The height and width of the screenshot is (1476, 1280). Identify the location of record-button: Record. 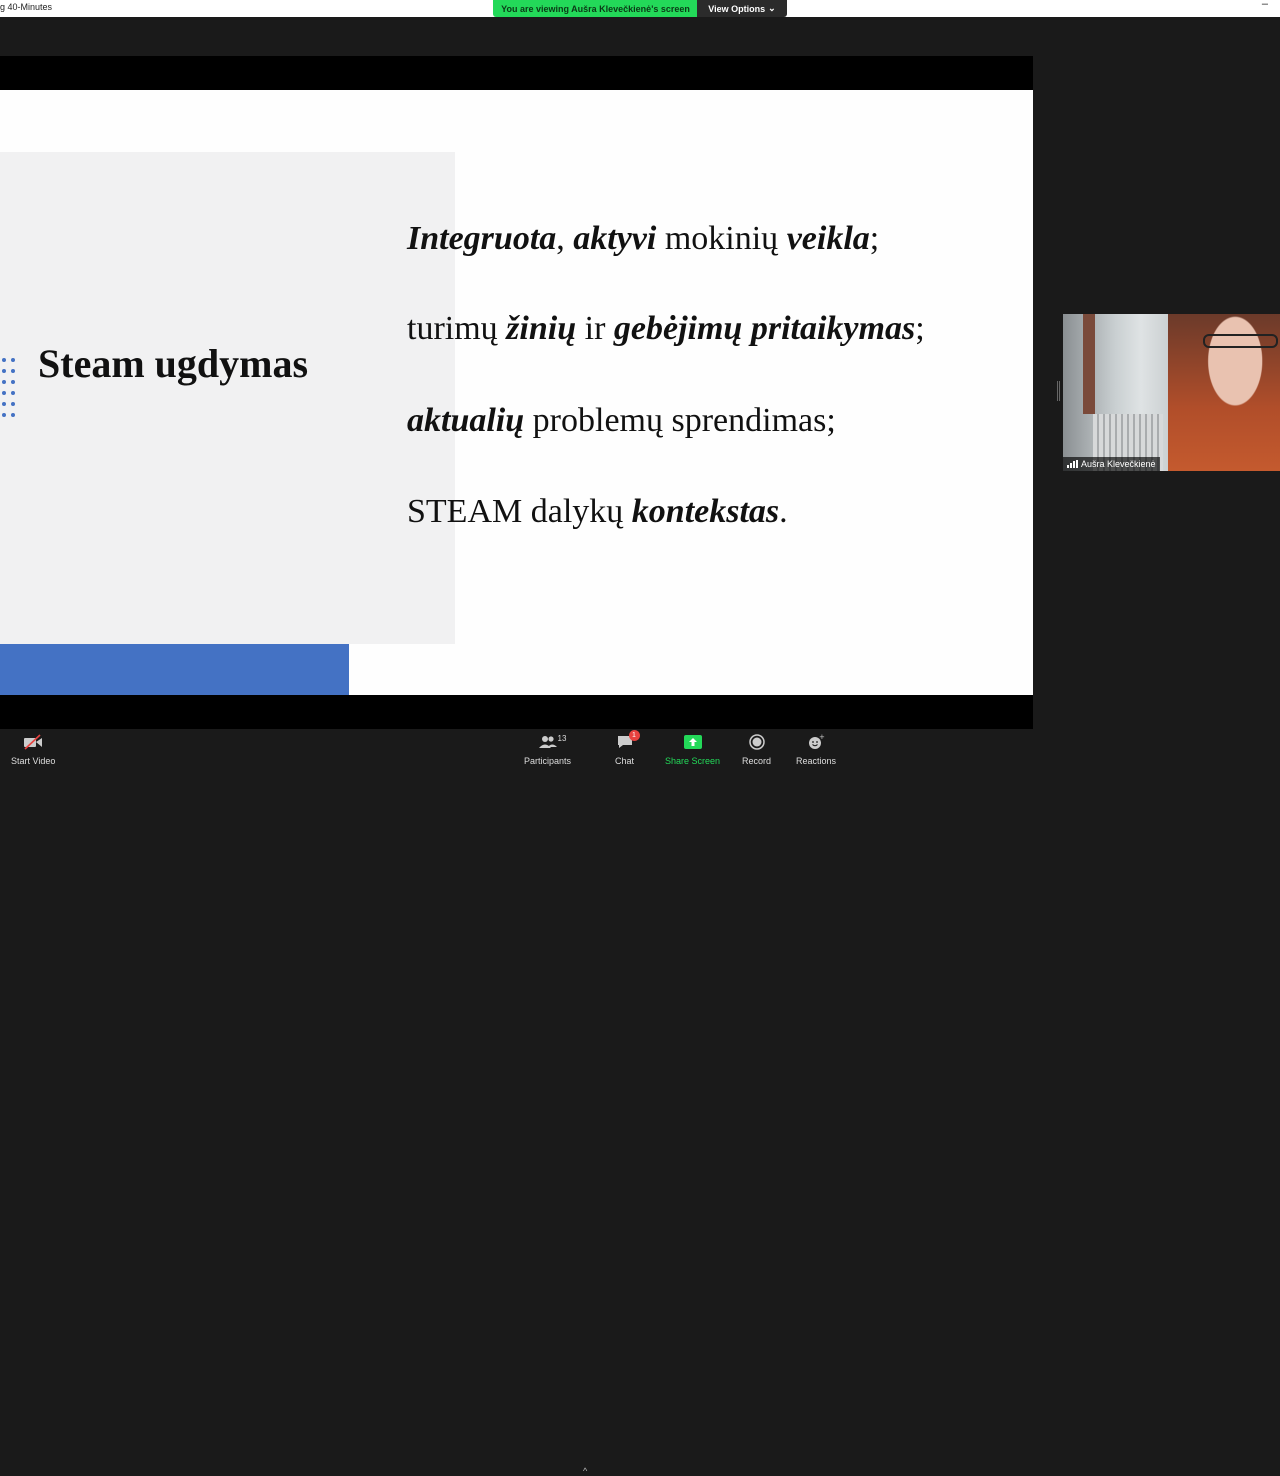
(756, 749).